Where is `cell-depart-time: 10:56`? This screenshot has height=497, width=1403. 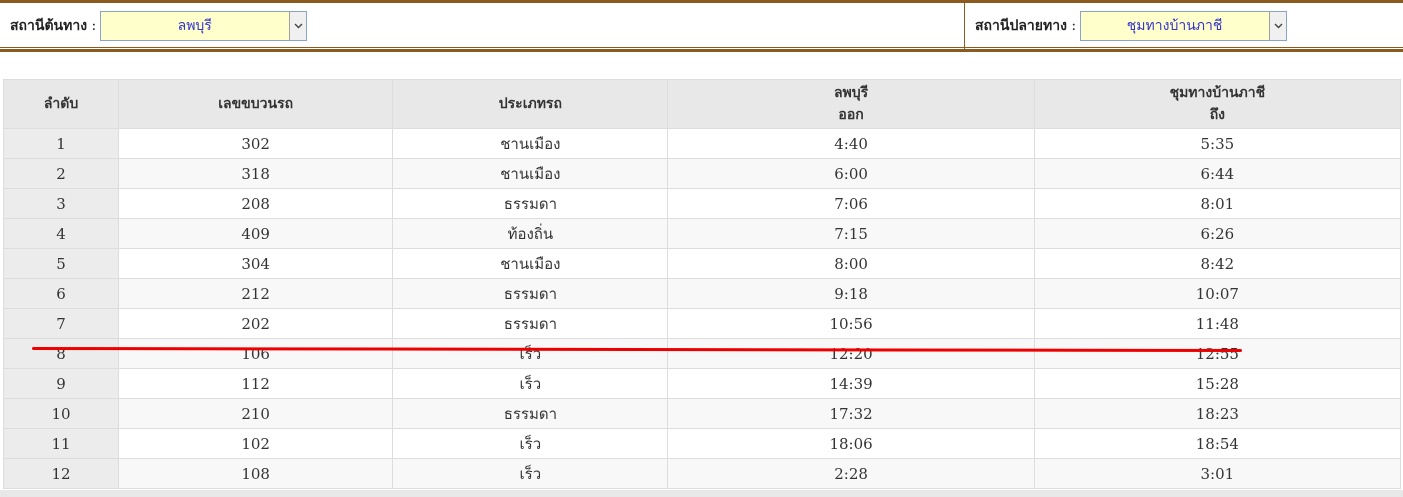 cell-depart-time: 10:56 is located at coordinates (851, 323).